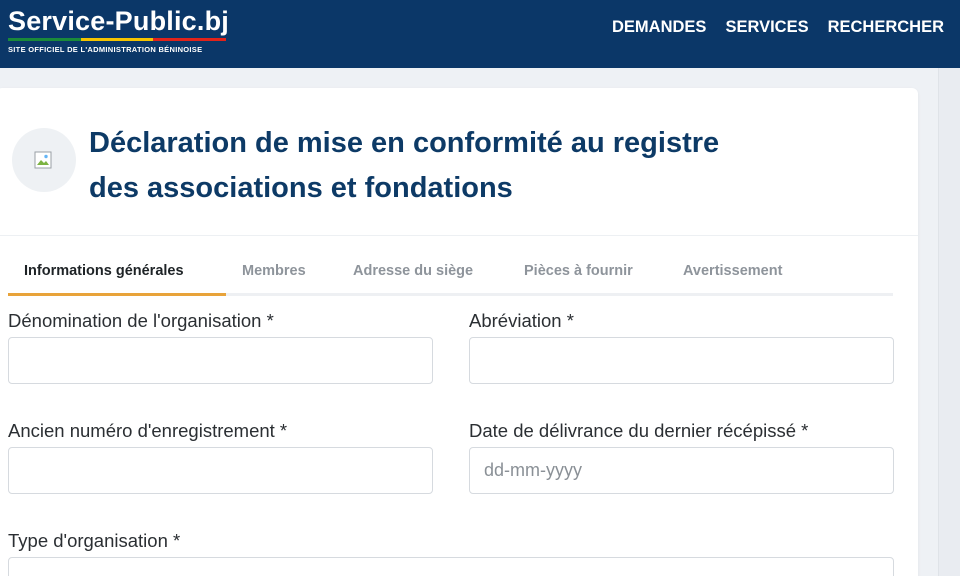 Image resolution: width=960 pixels, height=576 pixels. Describe the element at coordinates (949, 322) in the screenshot. I see `side-scroll-area` at that location.